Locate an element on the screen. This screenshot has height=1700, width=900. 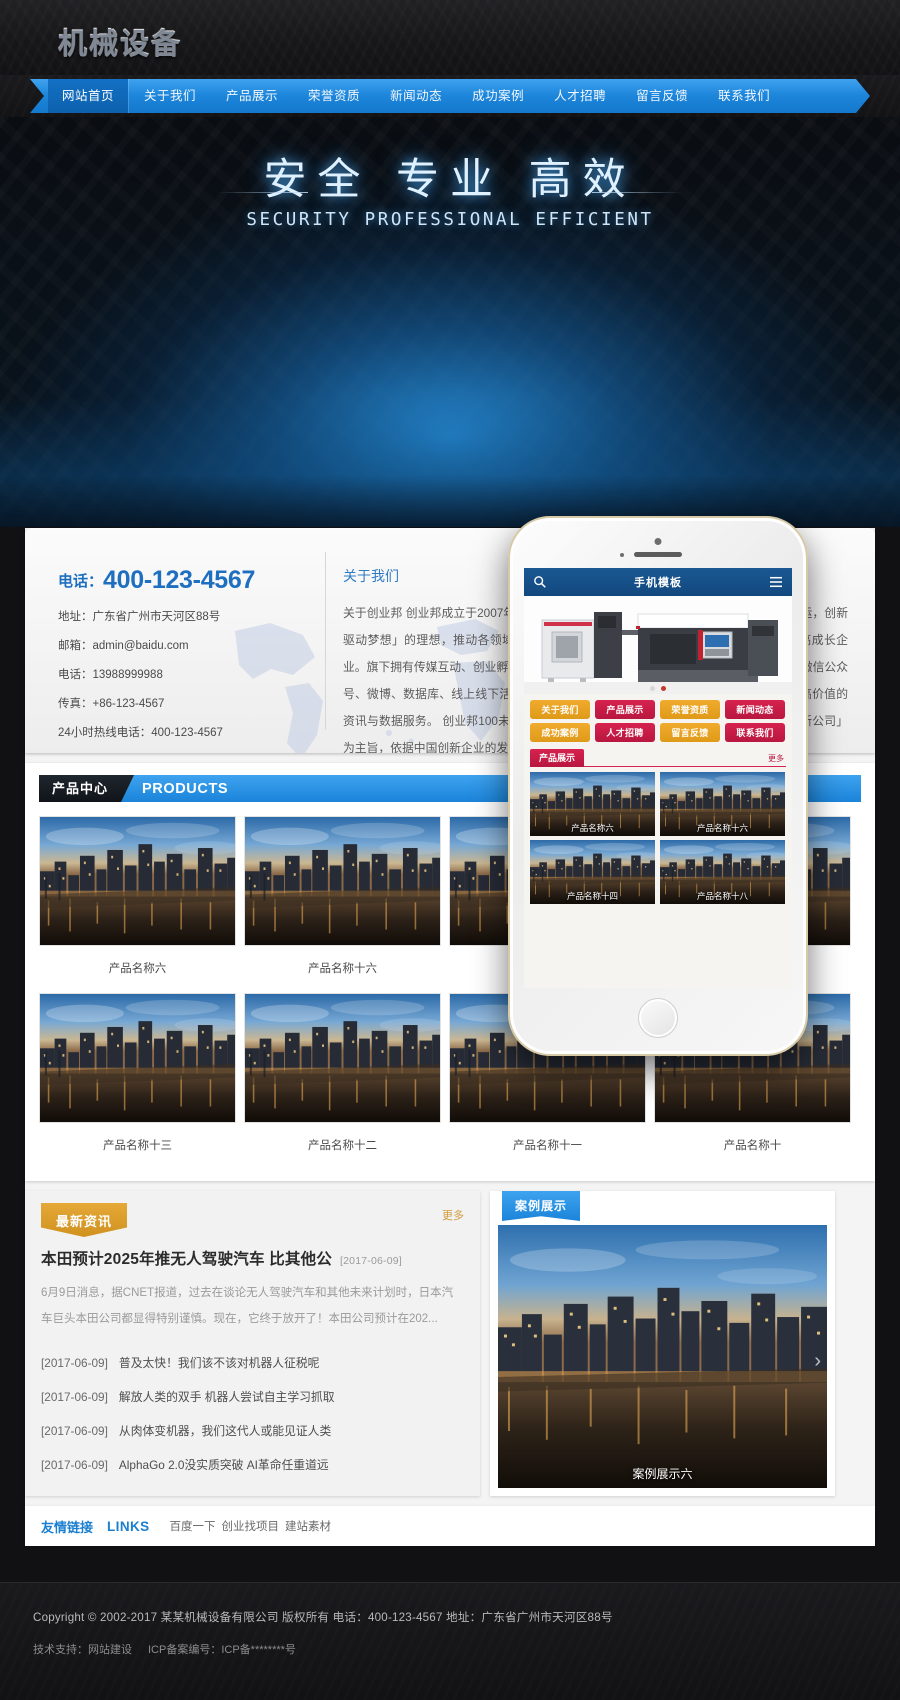
phone-button-2: 产品展示 is located at coordinates (625, 709).